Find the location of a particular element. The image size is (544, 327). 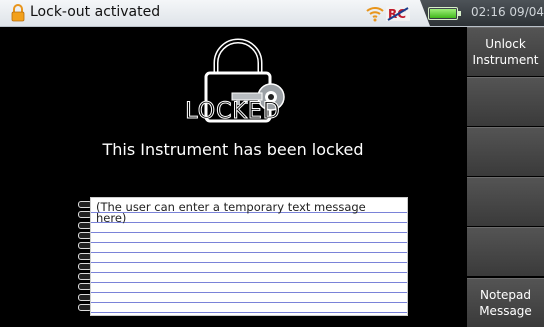

lock-icon is located at coordinates (18, 13).